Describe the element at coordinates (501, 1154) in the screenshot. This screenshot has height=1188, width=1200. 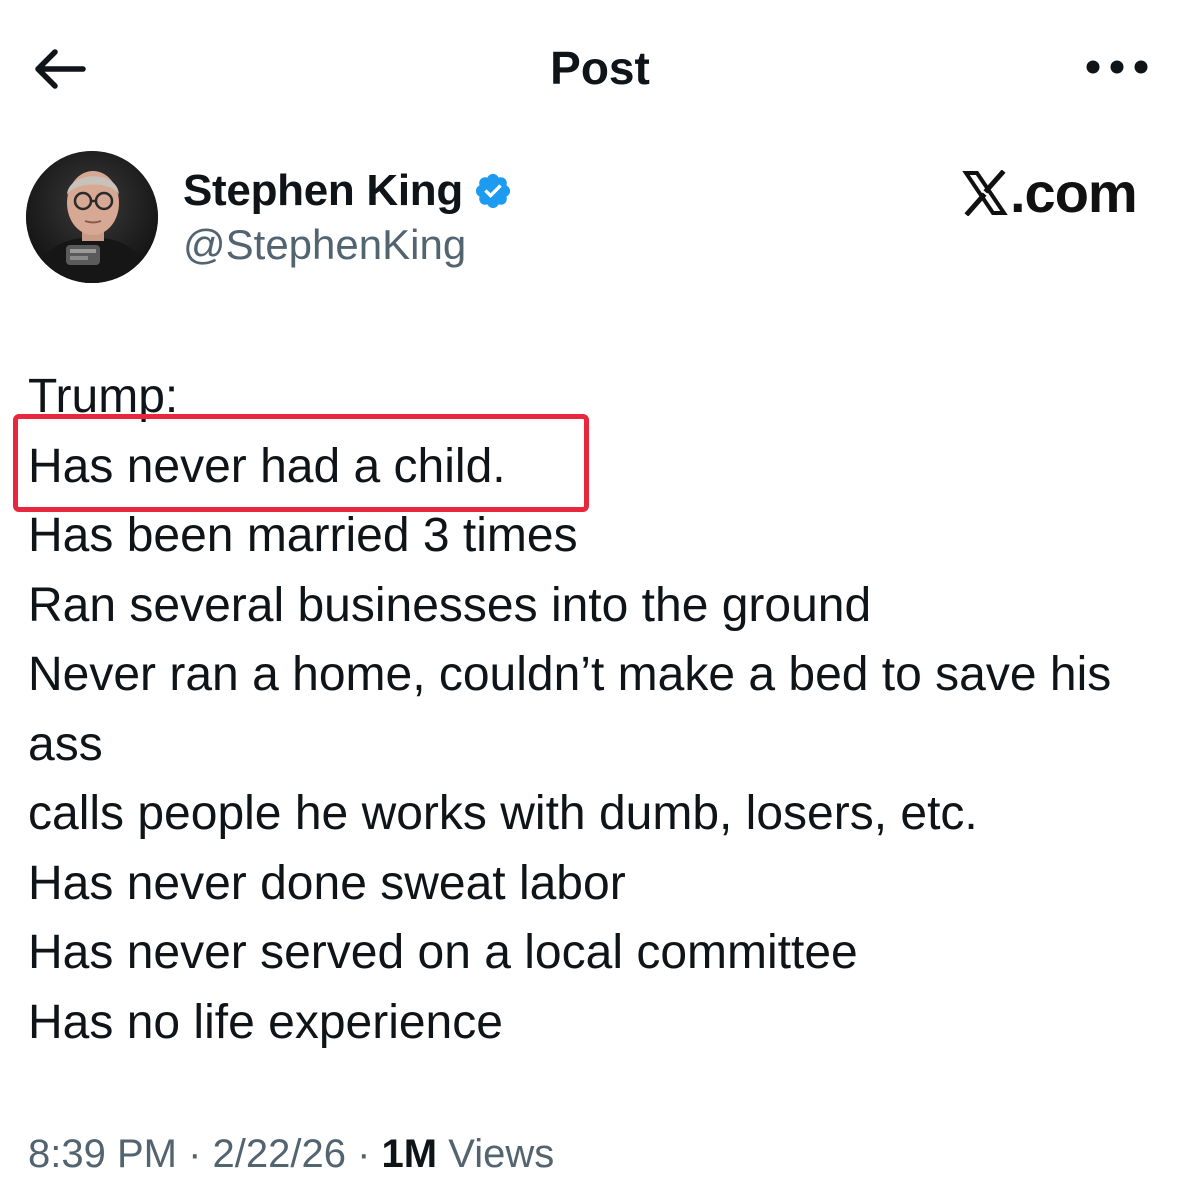
I see `views-label: Views` at that location.